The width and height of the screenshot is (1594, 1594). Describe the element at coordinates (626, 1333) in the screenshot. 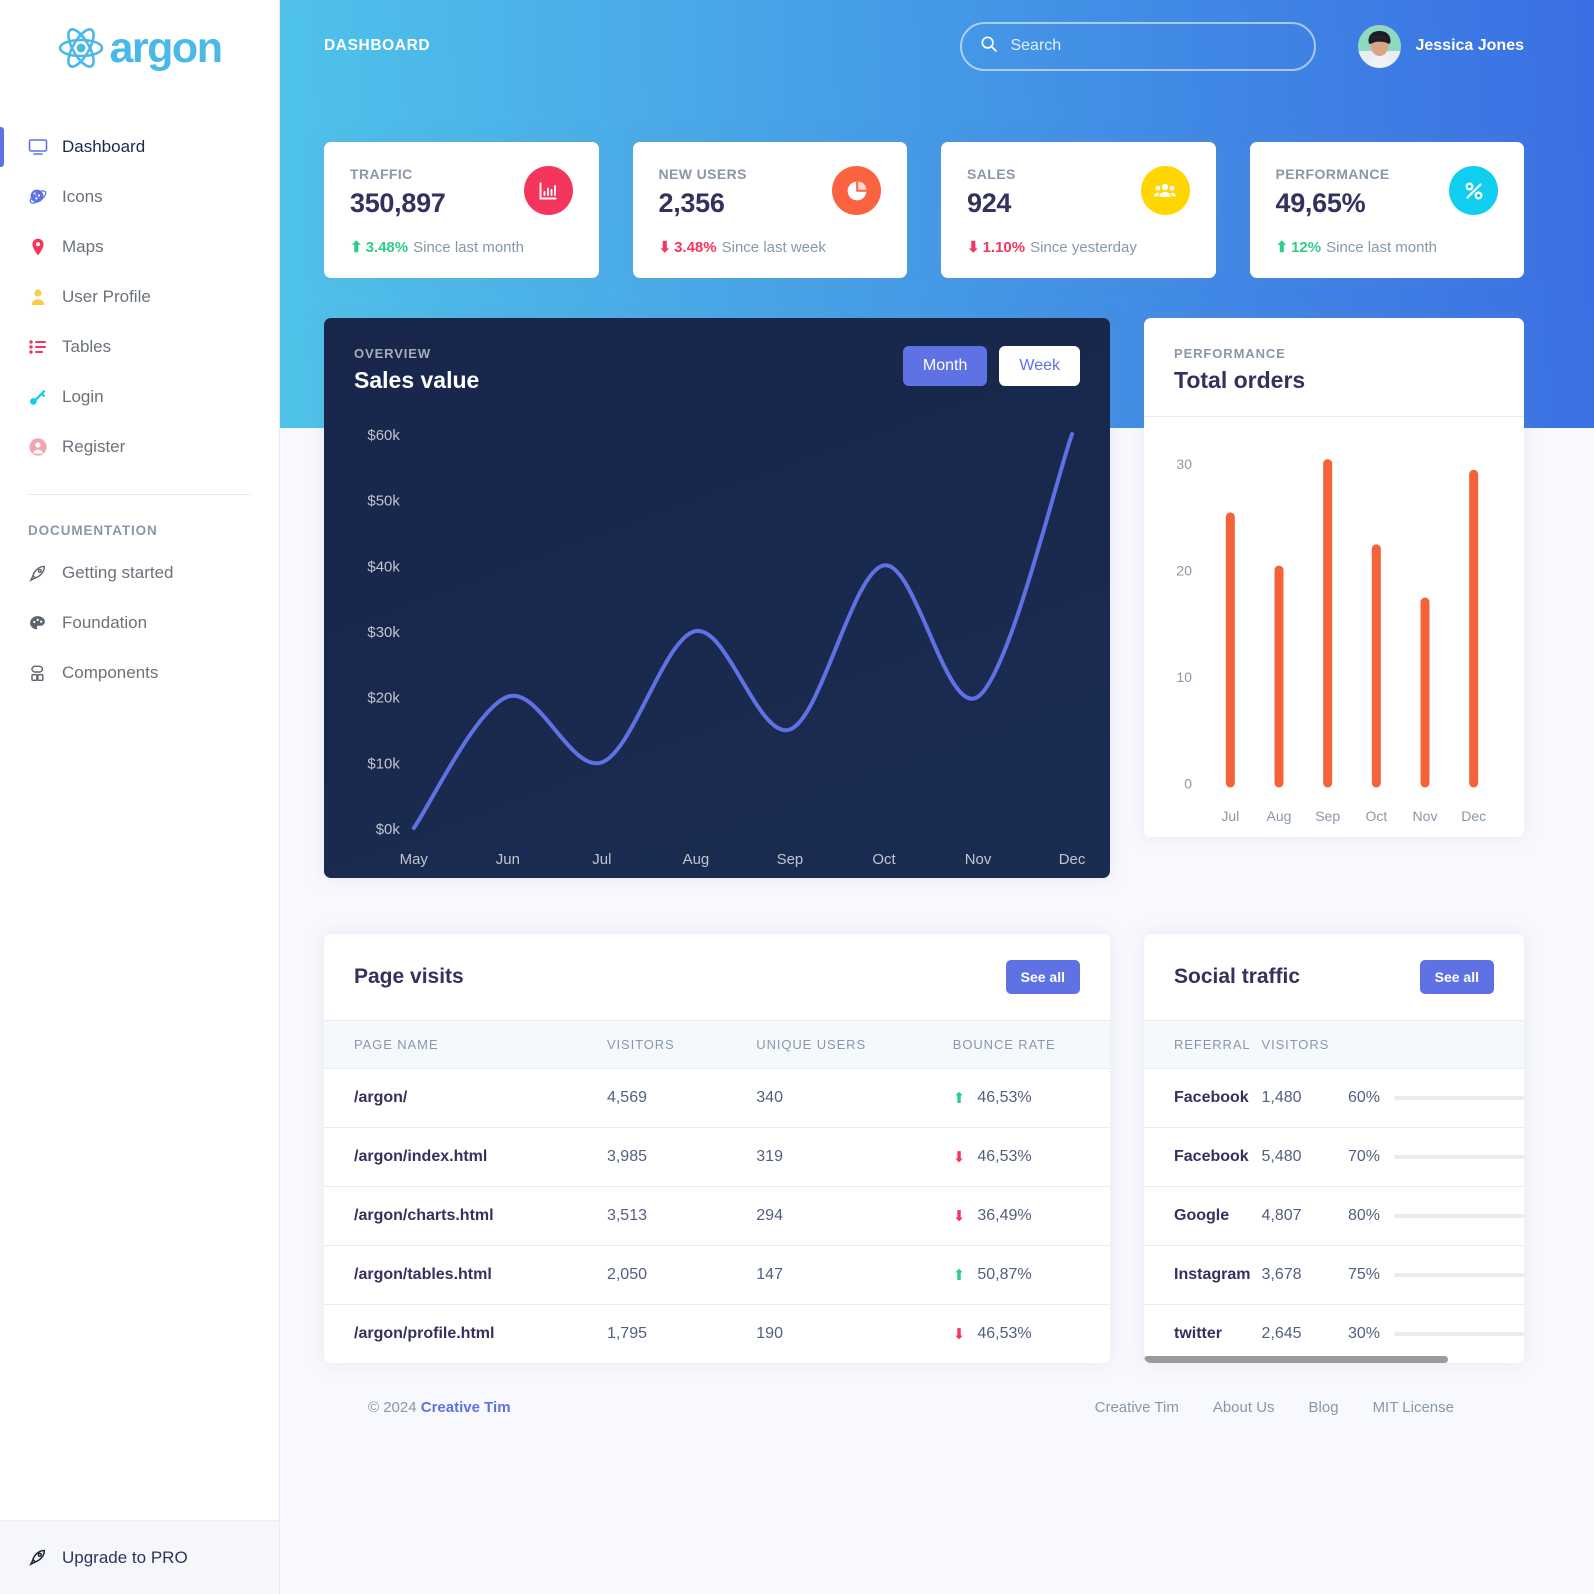

I see `cell-visitors: 1,795` at that location.